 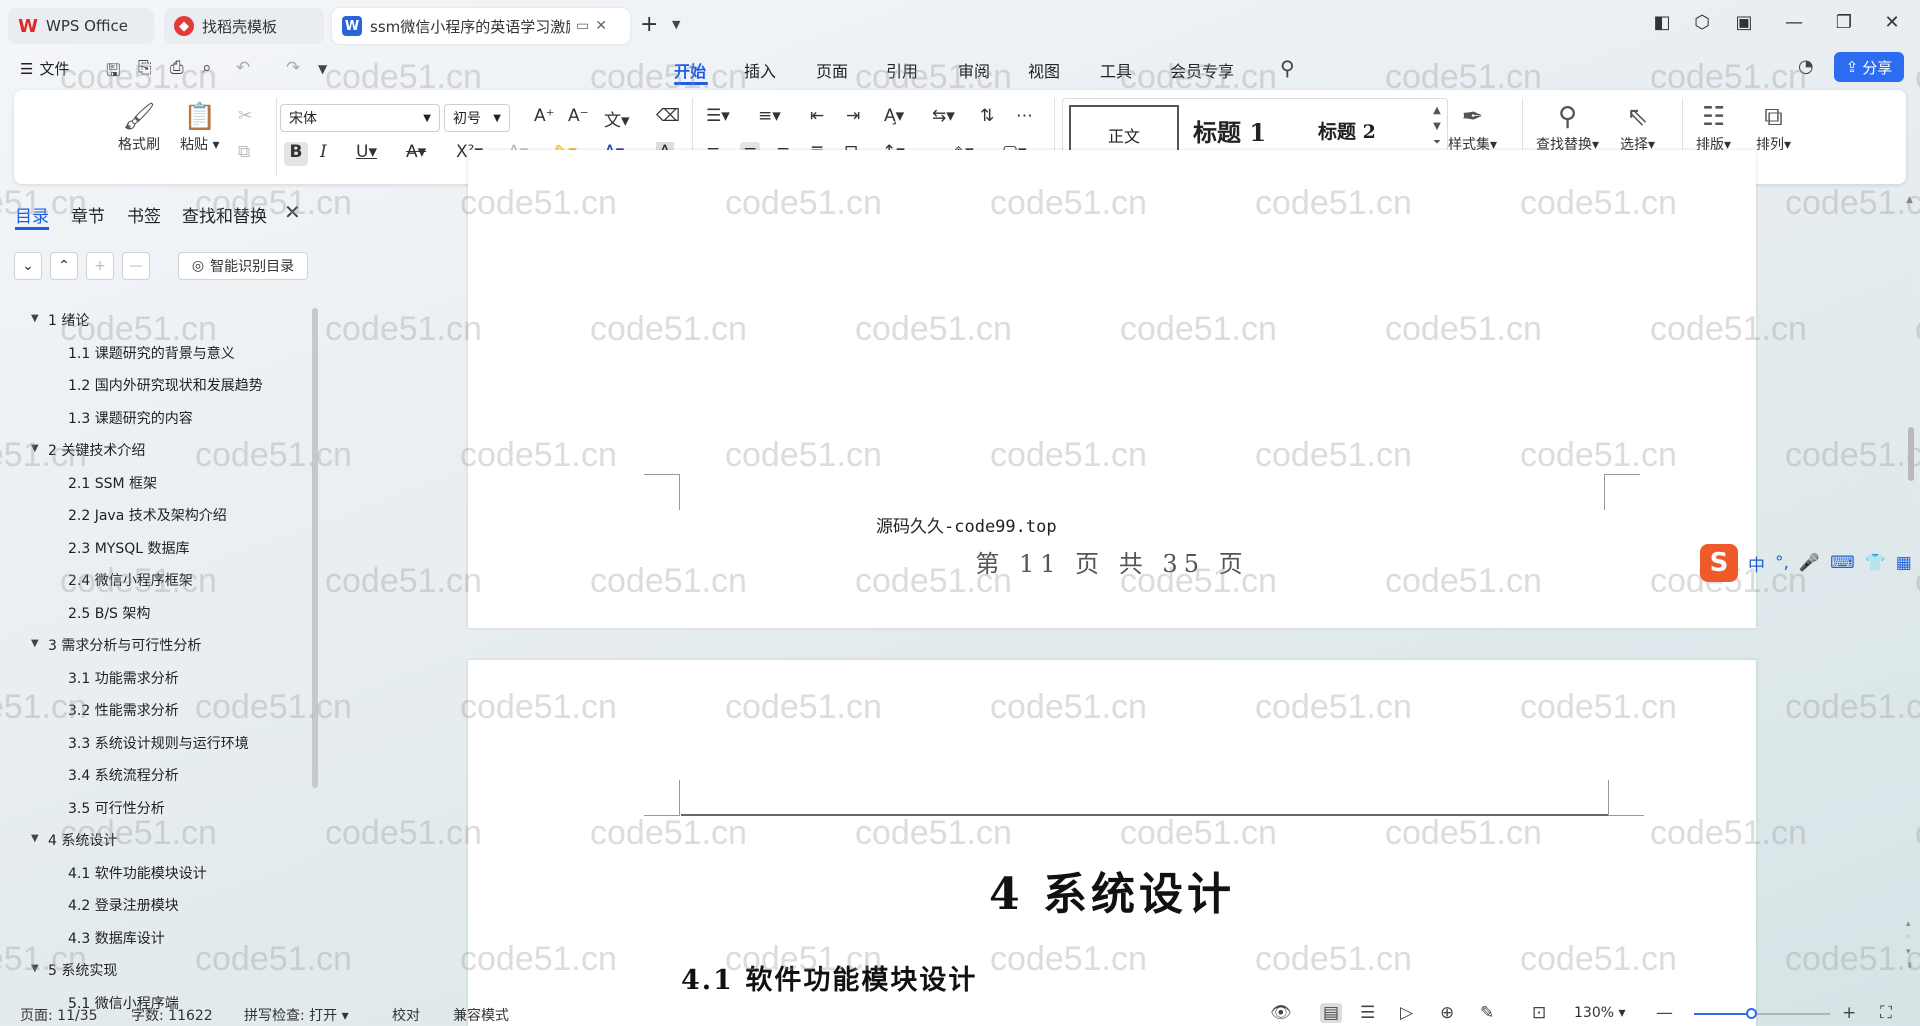 I want to click on print-icon: ⎙, so click(x=177, y=68).